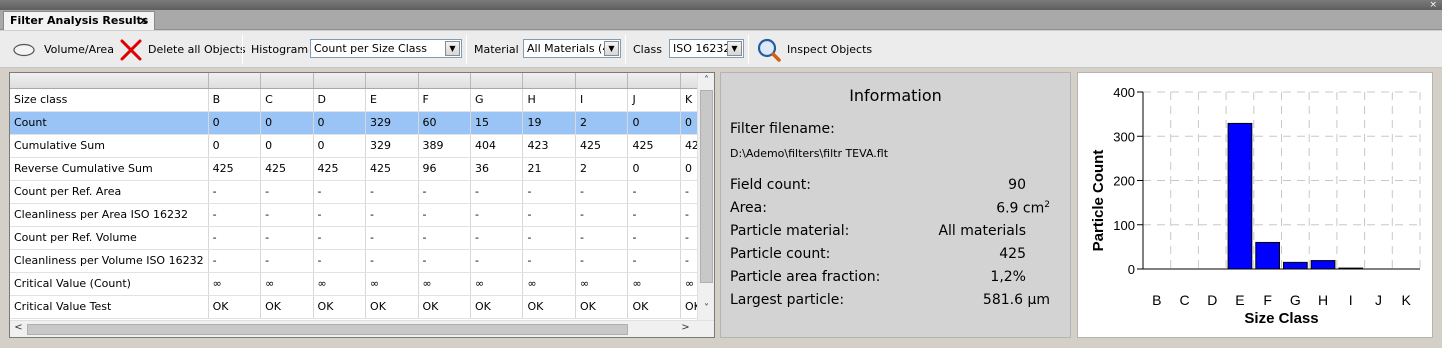  I want to click on toolbar-separator, so click(242, 49).